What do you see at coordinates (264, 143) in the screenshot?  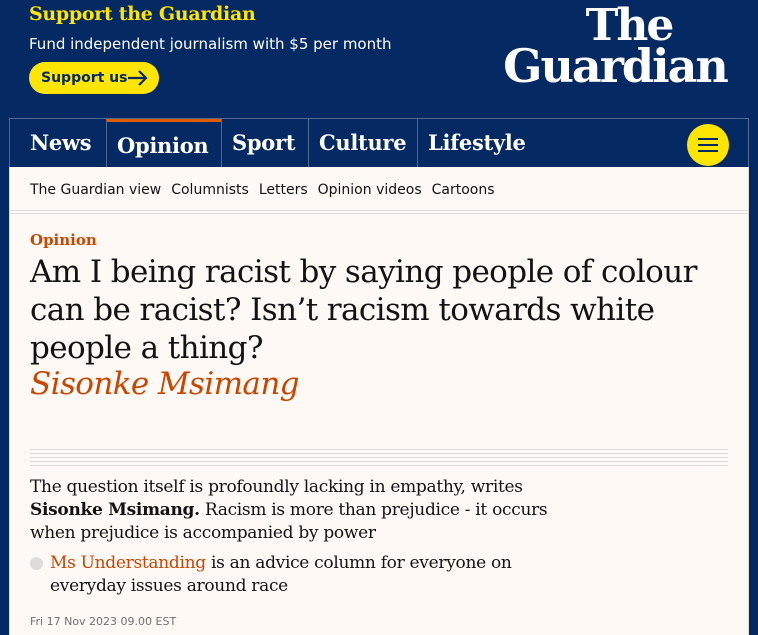 I see `nav-sport: Sport` at bounding box center [264, 143].